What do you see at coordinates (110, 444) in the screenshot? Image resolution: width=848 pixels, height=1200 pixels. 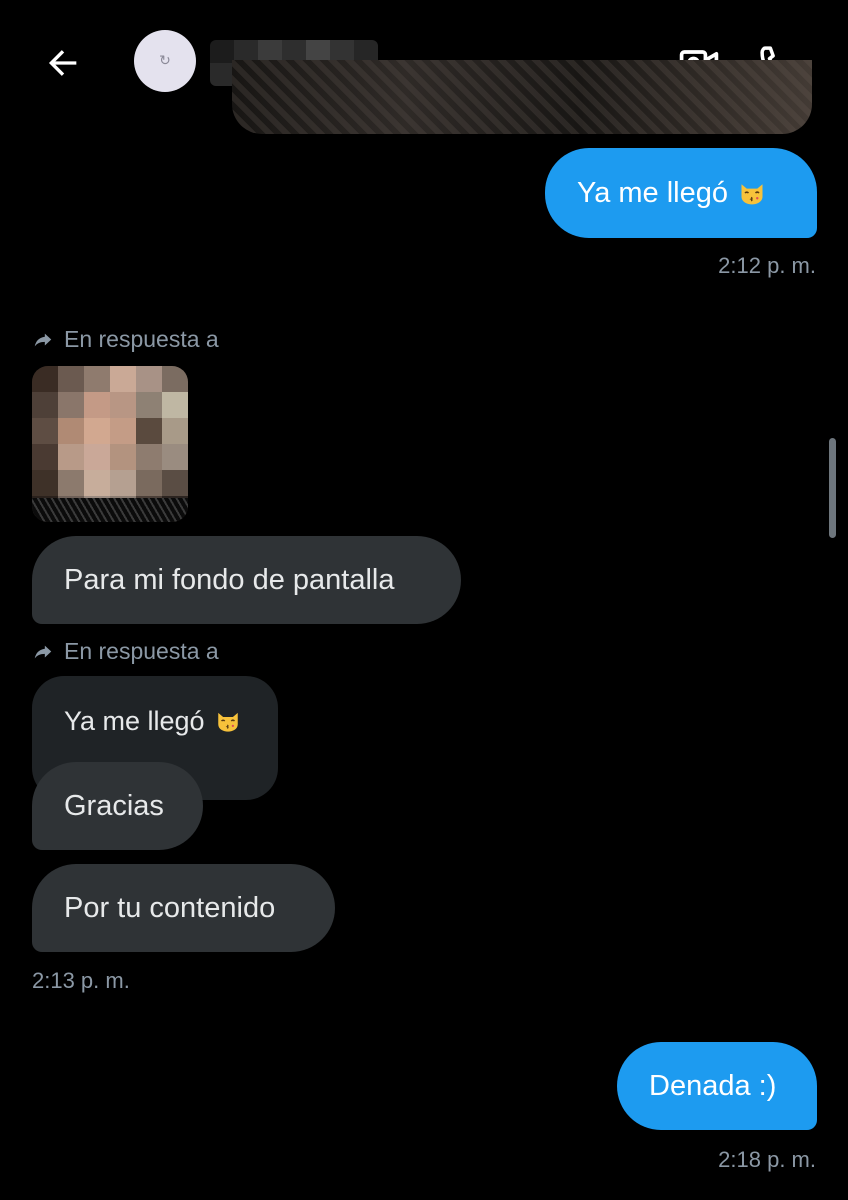 I see `quoted-image-thumbnail` at bounding box center [110, 444].